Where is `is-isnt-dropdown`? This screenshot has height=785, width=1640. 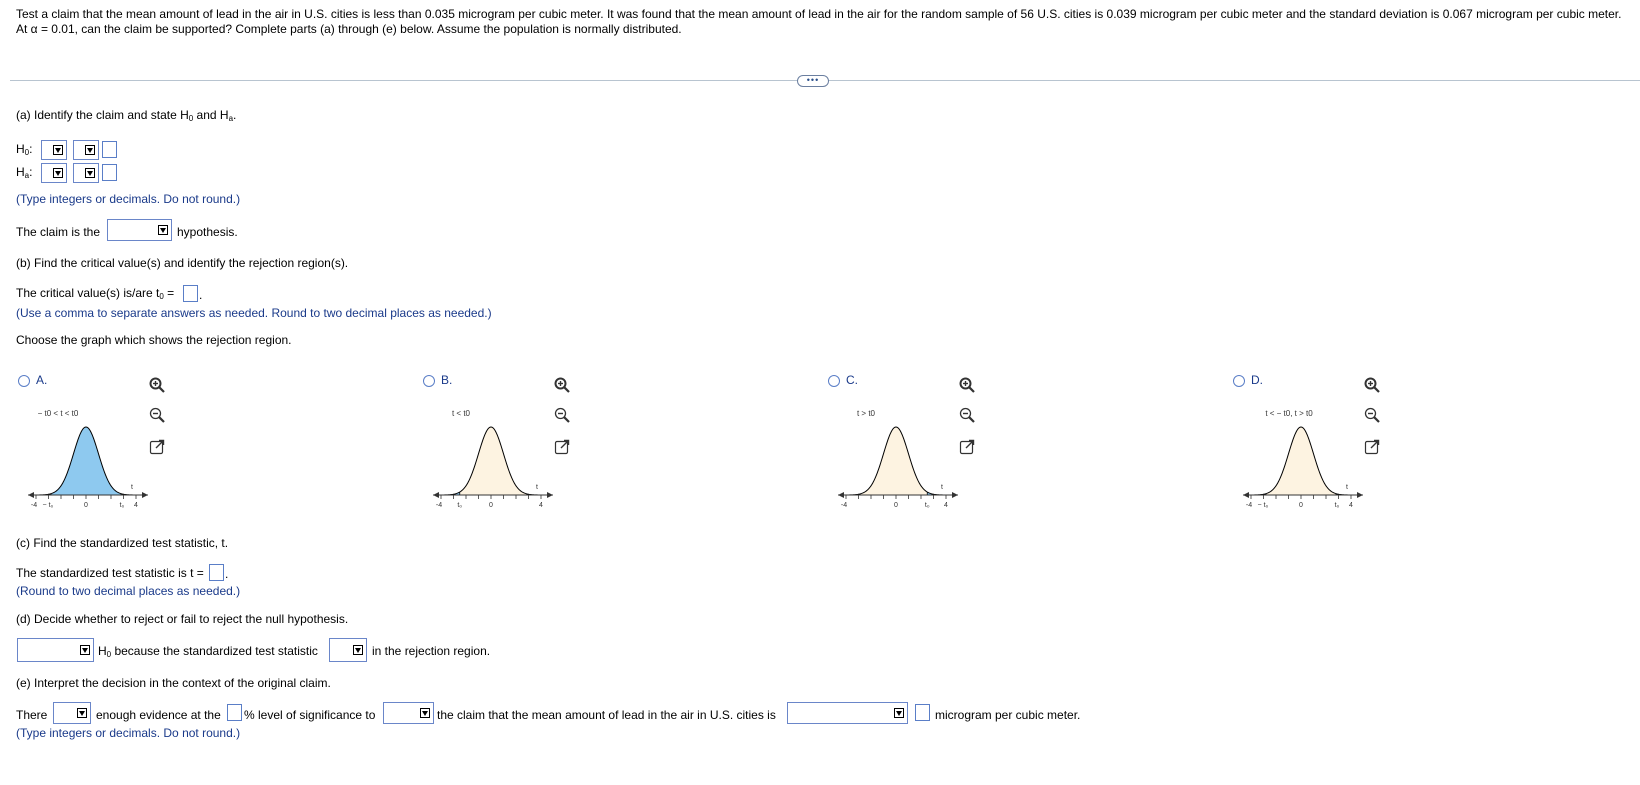 is-isnt-dropdown is located at coordinates (72, 713).